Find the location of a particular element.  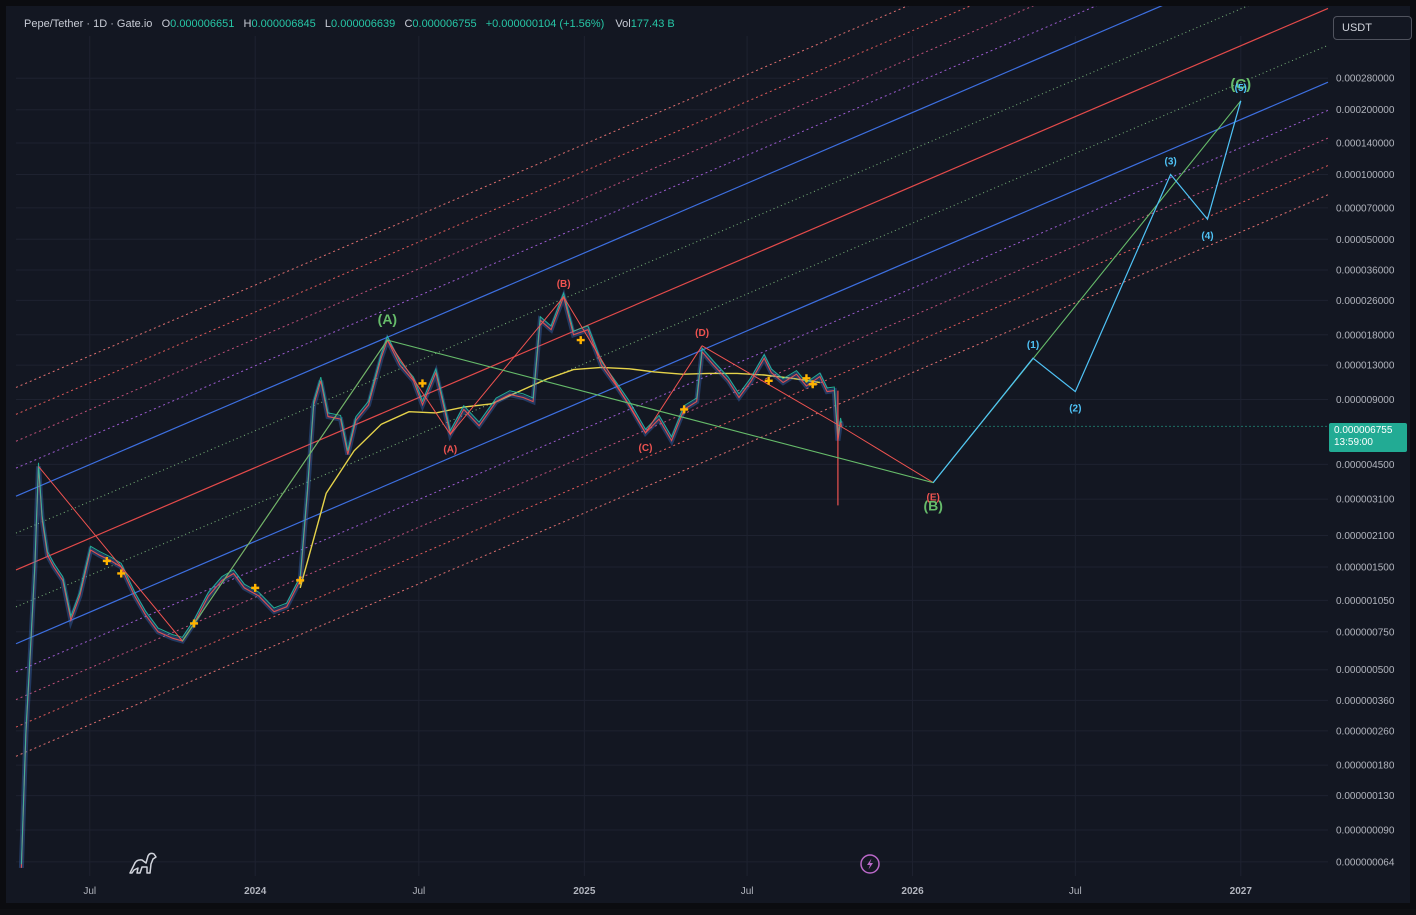

ma-line is located at coordinates (560, 477).